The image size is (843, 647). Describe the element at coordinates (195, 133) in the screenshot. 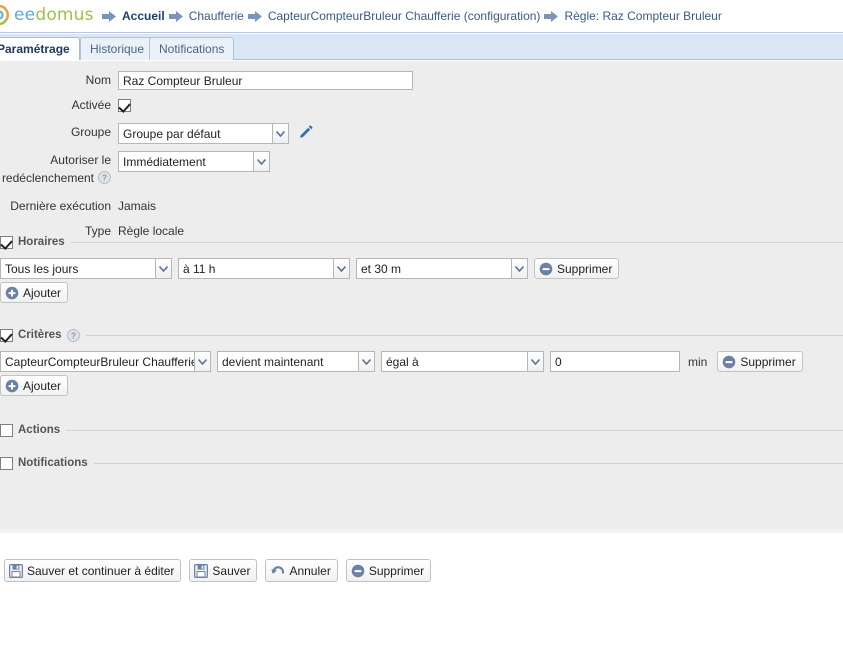

I see `groupe-select-value: Groupe par défaut` at that location.